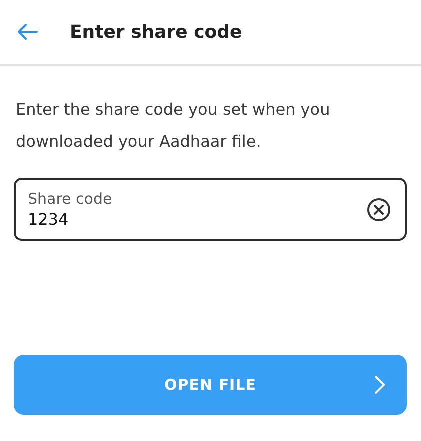  I want to click on field-label: Share code, so click(71, 199).